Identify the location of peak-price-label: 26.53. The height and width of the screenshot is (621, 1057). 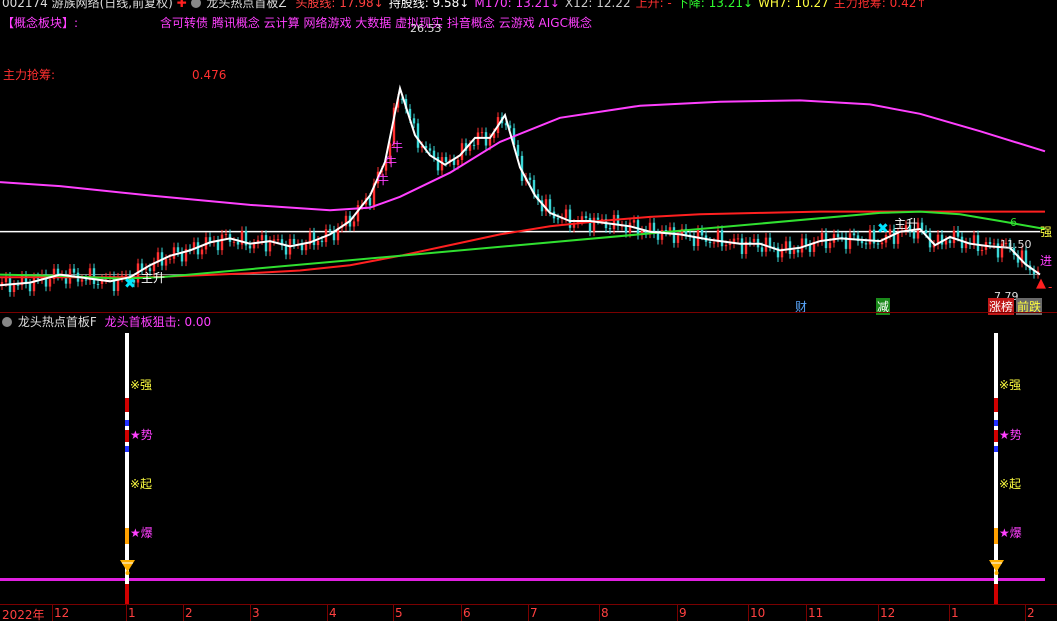
(426, 28).